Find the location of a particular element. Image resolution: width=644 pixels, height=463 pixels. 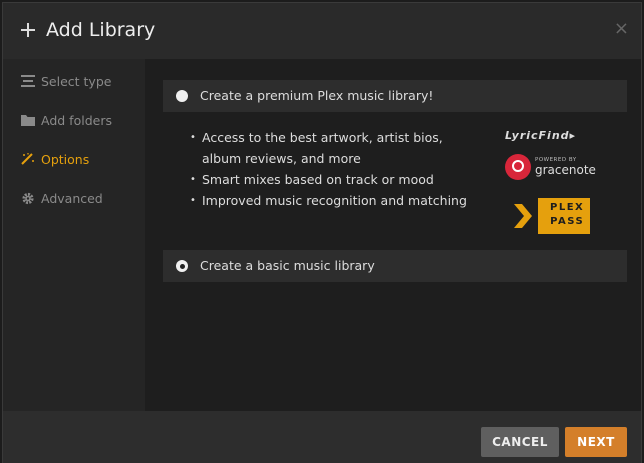

gear-icon is located at coordinates (28, 198).